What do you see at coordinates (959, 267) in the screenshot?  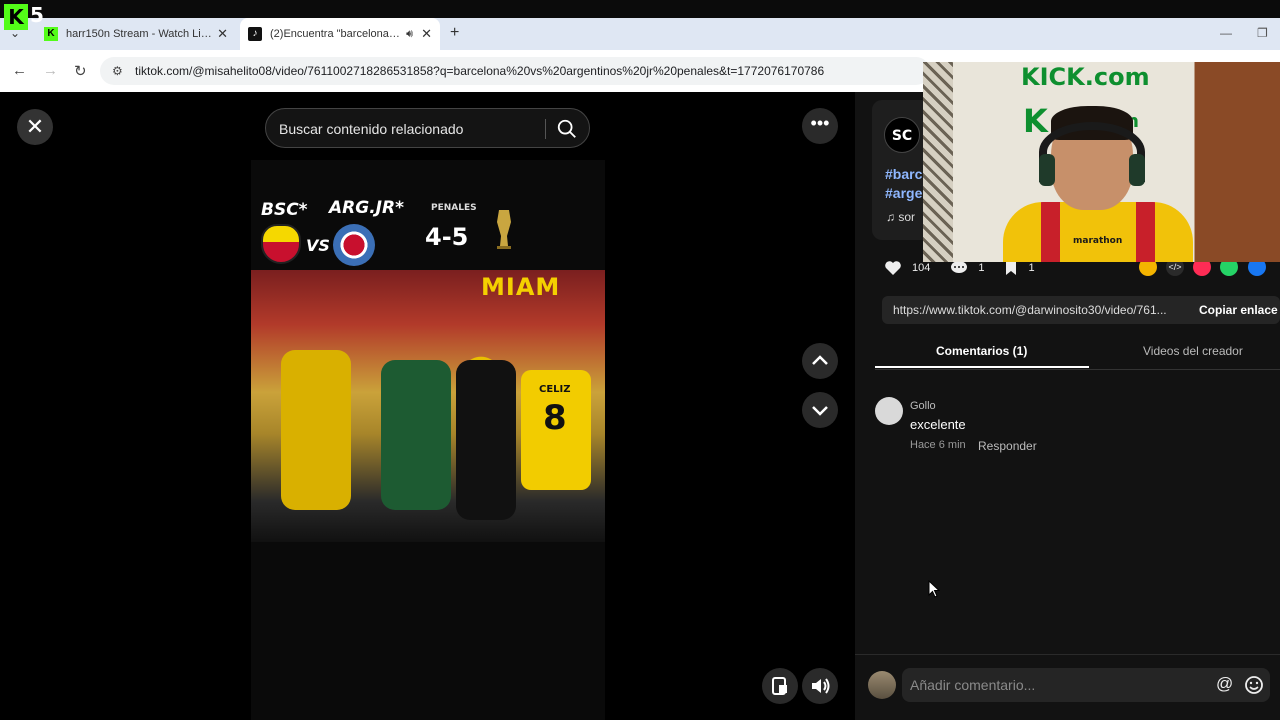 I see `comment-icon` at bounding box center [959, 267].